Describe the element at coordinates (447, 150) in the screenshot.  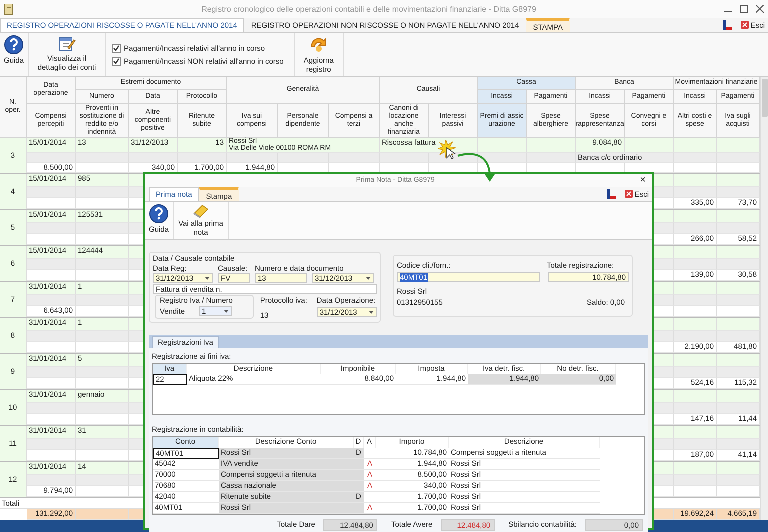
I see `cursor-icon` at that location.